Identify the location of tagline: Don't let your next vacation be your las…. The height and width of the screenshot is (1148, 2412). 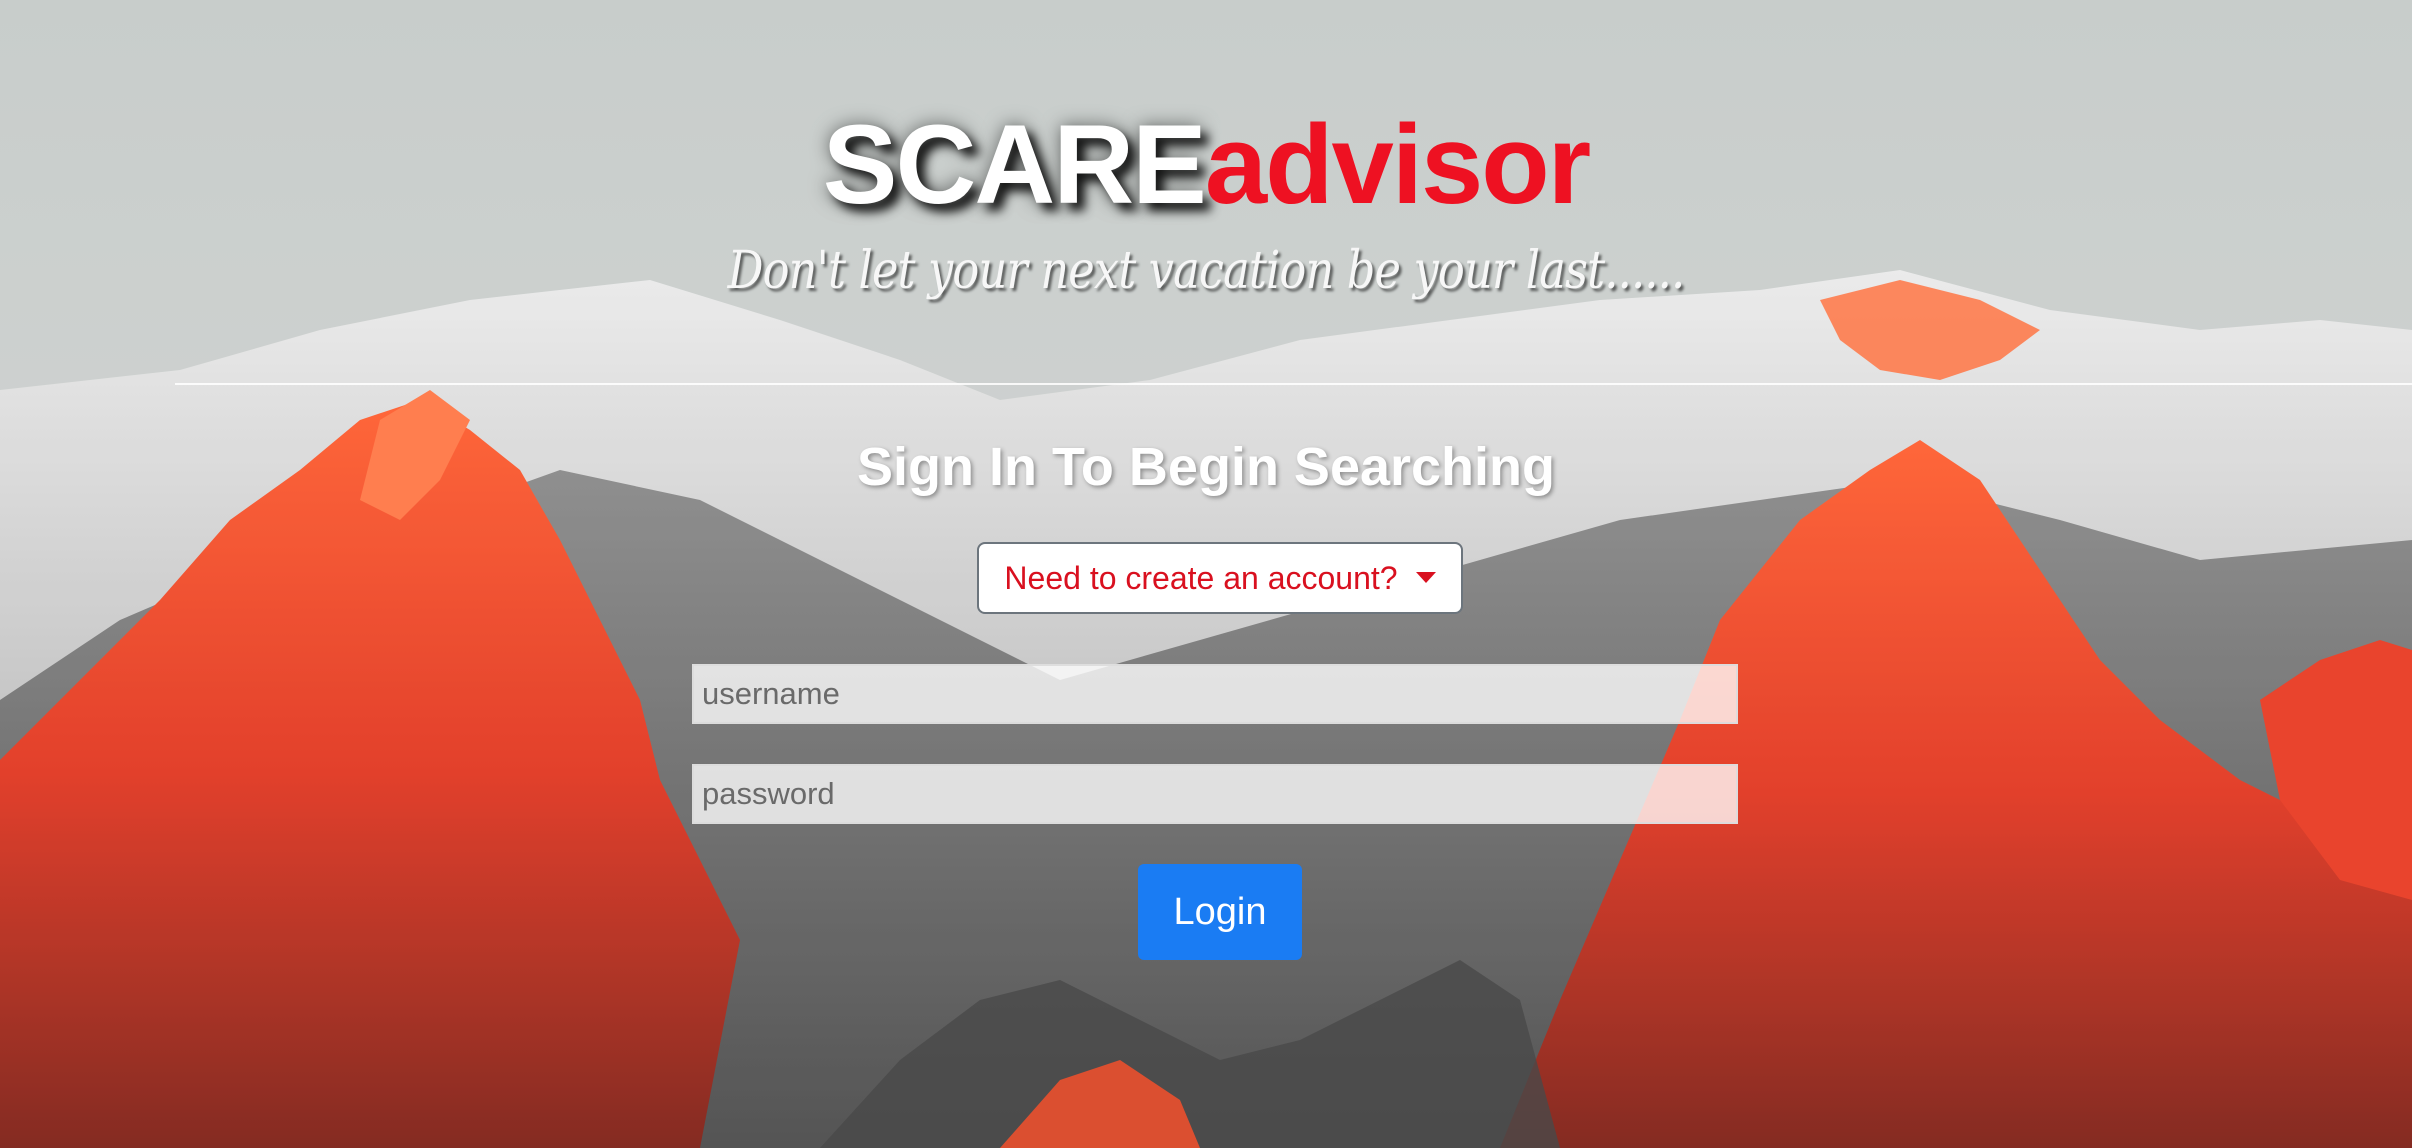
(1206, 271).